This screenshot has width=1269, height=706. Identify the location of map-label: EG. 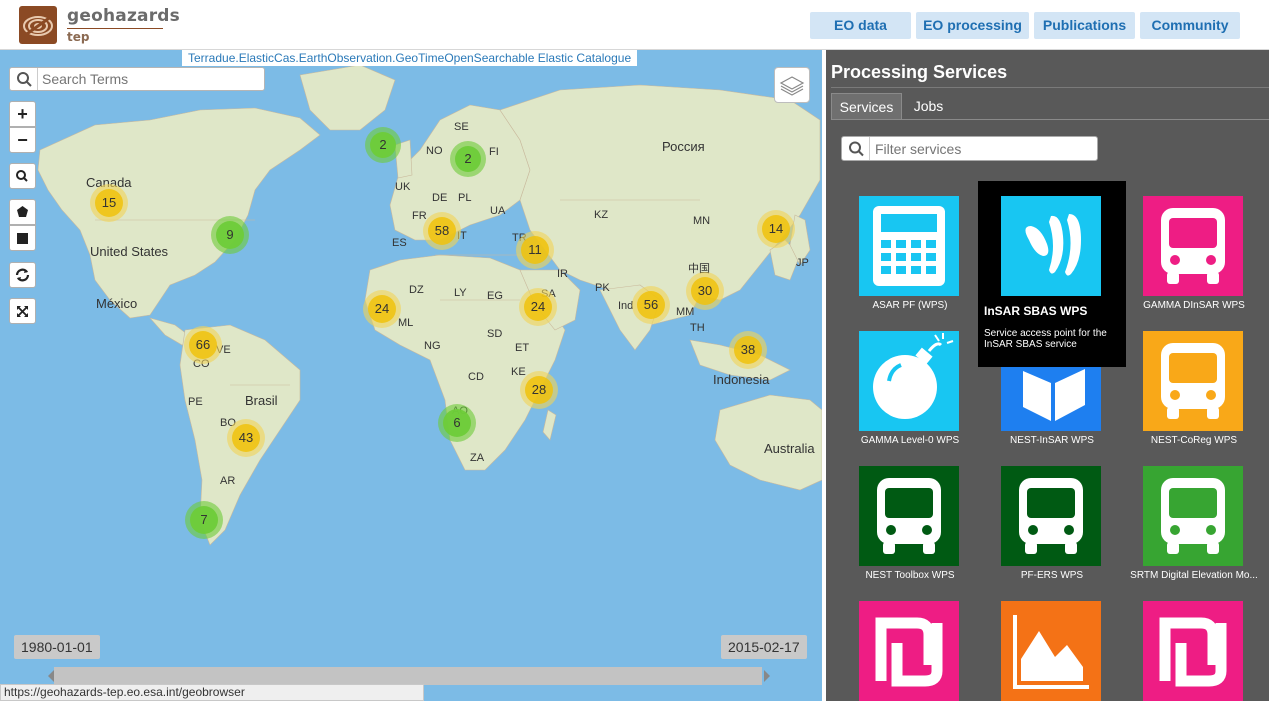
(495, 296).